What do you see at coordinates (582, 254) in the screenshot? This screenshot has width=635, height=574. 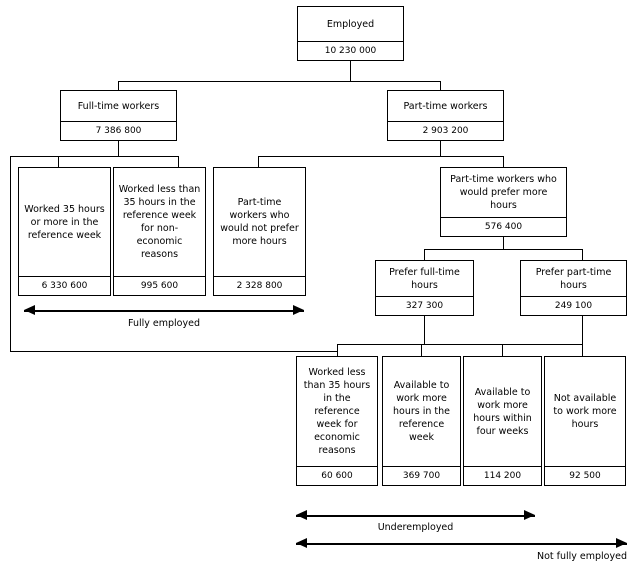 I see `connector-to-prefer-part-time` at bounding box center [582, 254].